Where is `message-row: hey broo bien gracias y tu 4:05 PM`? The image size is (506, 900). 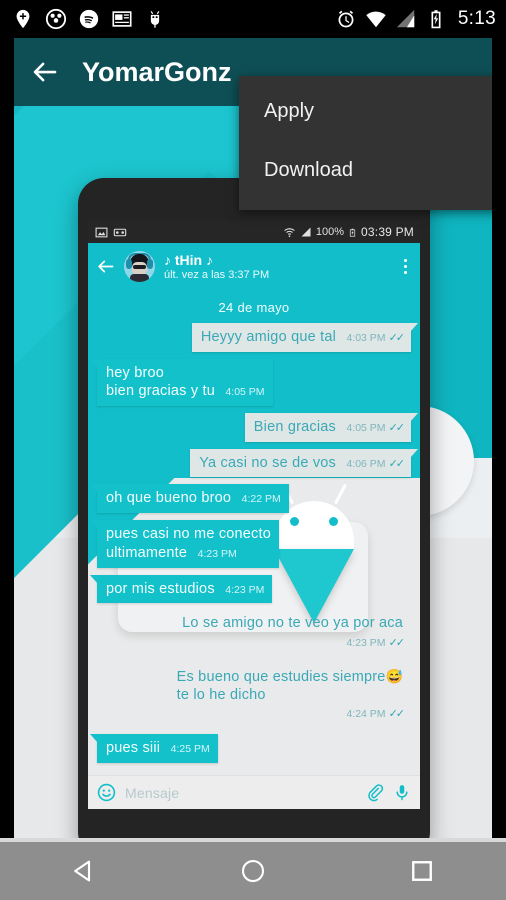
message-row: hey broo bien gracias y tu 4:05 PM is located at coordinates (250, 382).